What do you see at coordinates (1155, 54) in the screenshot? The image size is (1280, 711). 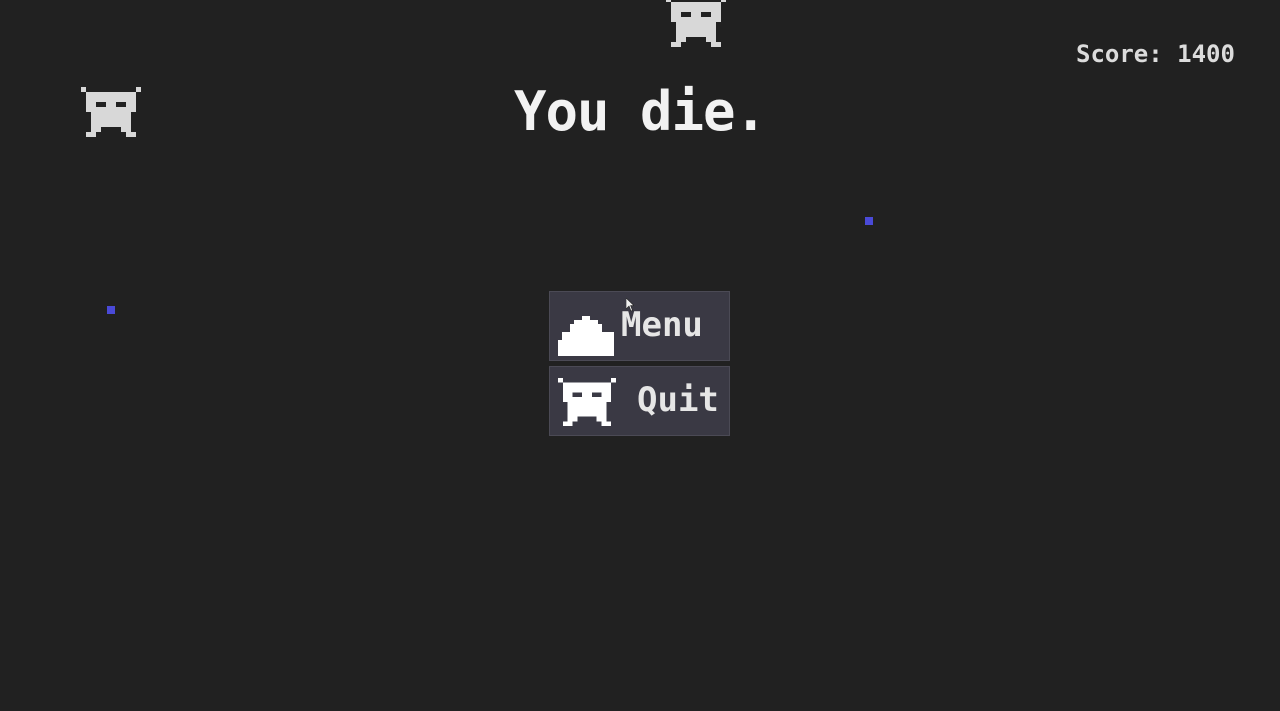 I see `score-display: Score: 1400` at bounding box center [1155, 54].